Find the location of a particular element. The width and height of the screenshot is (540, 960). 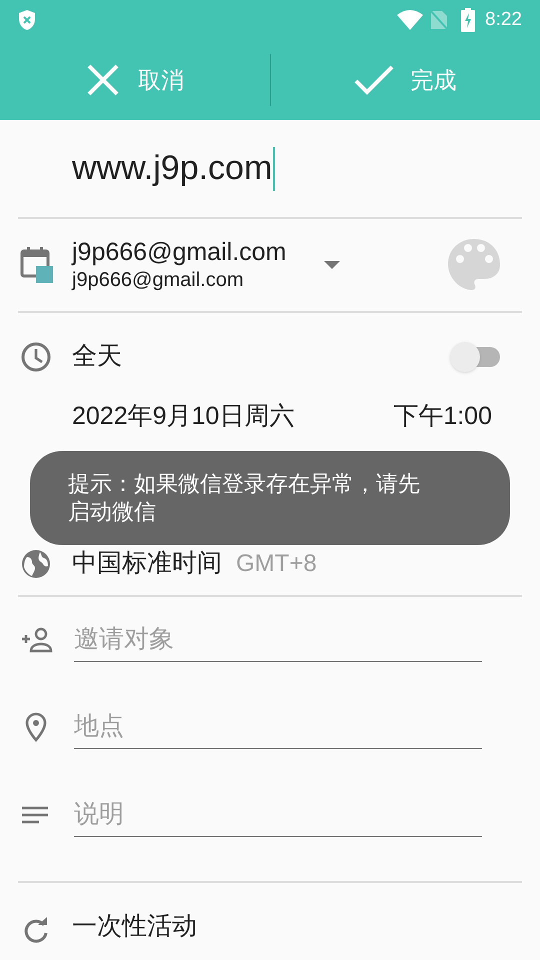

check-icon is located at coordinates (374, 80).